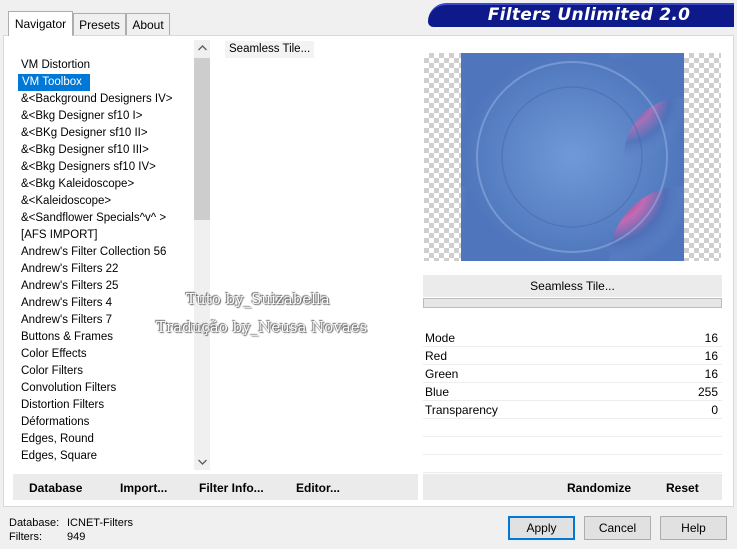  Describe the element at coordinates (104, 133) in the screenshot. I see `list-item: &<BKg Designer sf10 II>` at that location.